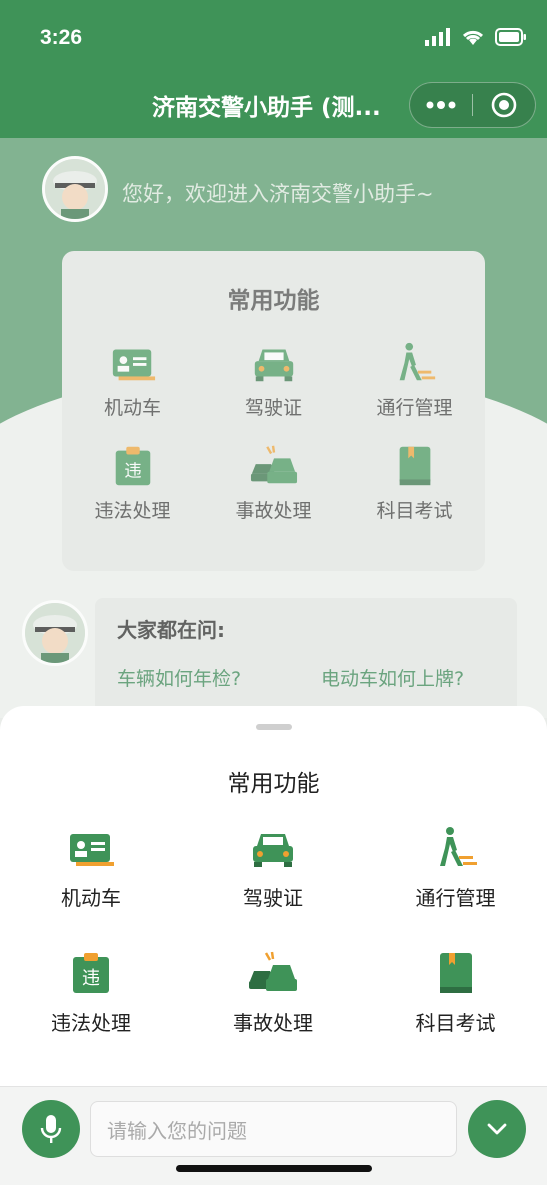 The width and height of the screenshot is (547, 1185). I want to click on sheet-title: 常用功能, so click(273, 784).